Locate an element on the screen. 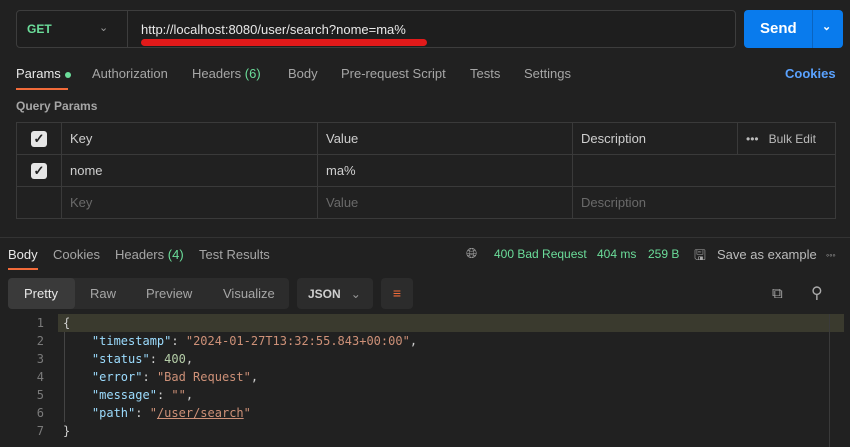  json-key: "message" is located at coordinates (124, 395).